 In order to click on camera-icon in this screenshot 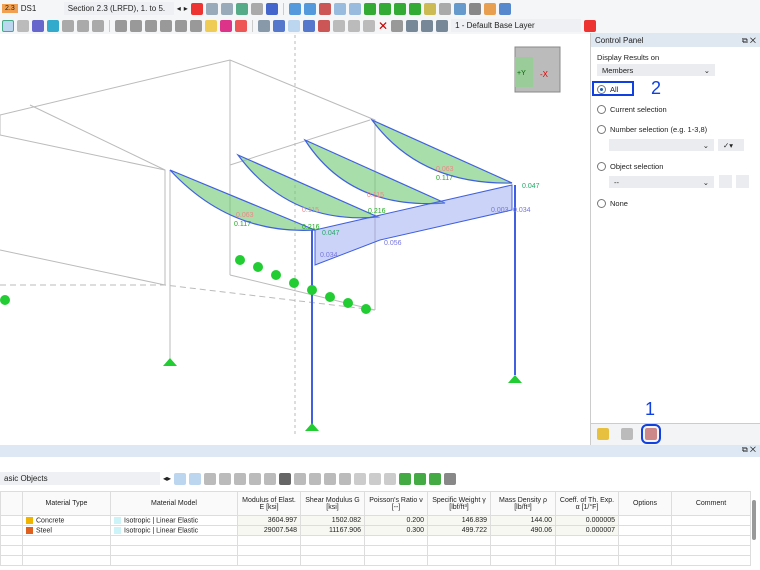, I will do `click(397, 25)`.